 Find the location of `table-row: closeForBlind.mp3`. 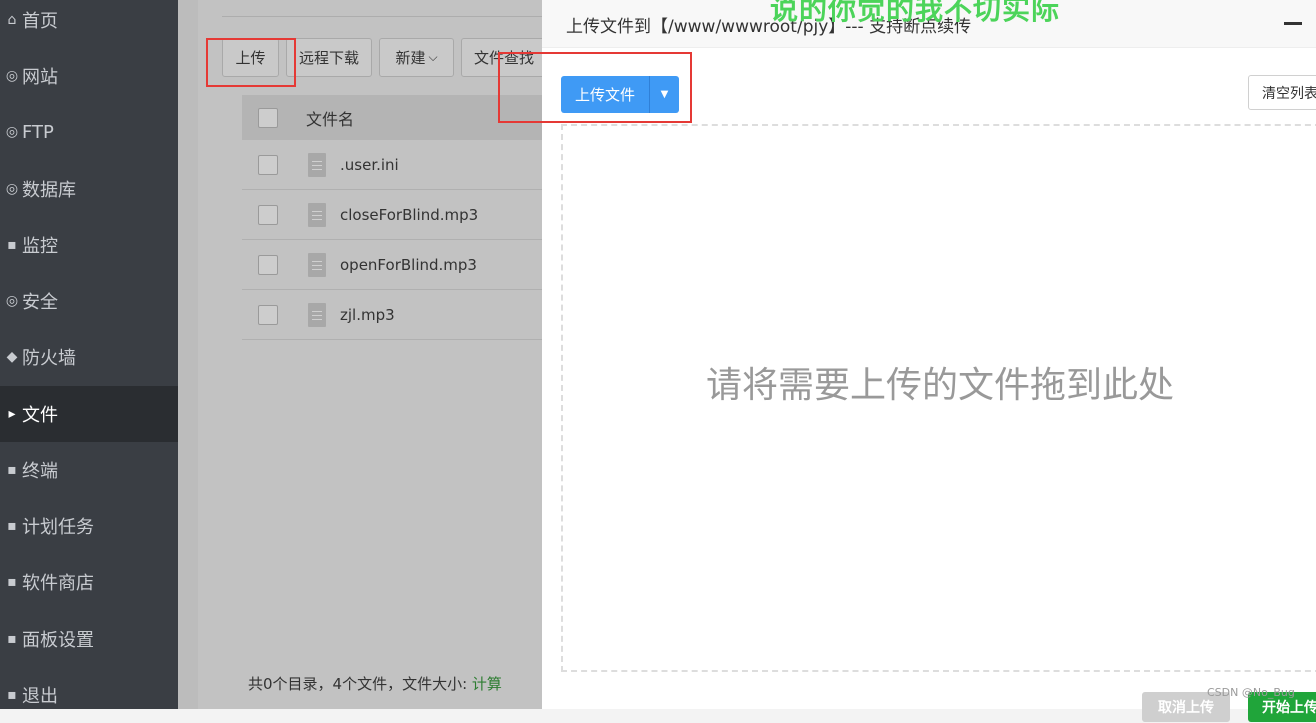

table-row: closeForBlind.mp3 is located at coordinates (407, 215).